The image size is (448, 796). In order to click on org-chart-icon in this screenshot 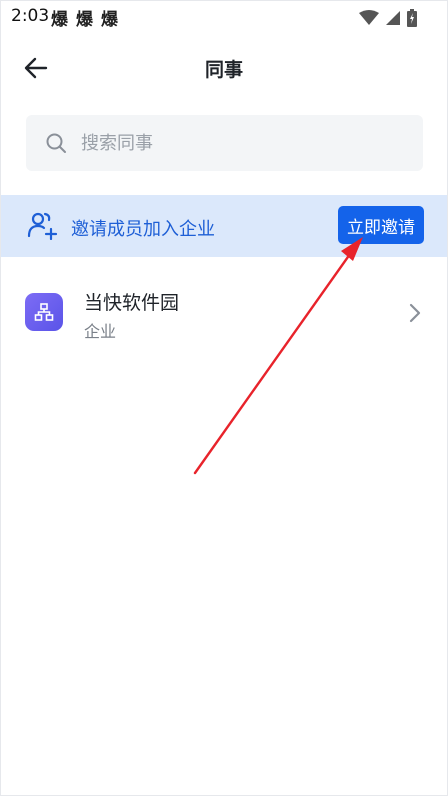, I will do `click(44, 312)`.